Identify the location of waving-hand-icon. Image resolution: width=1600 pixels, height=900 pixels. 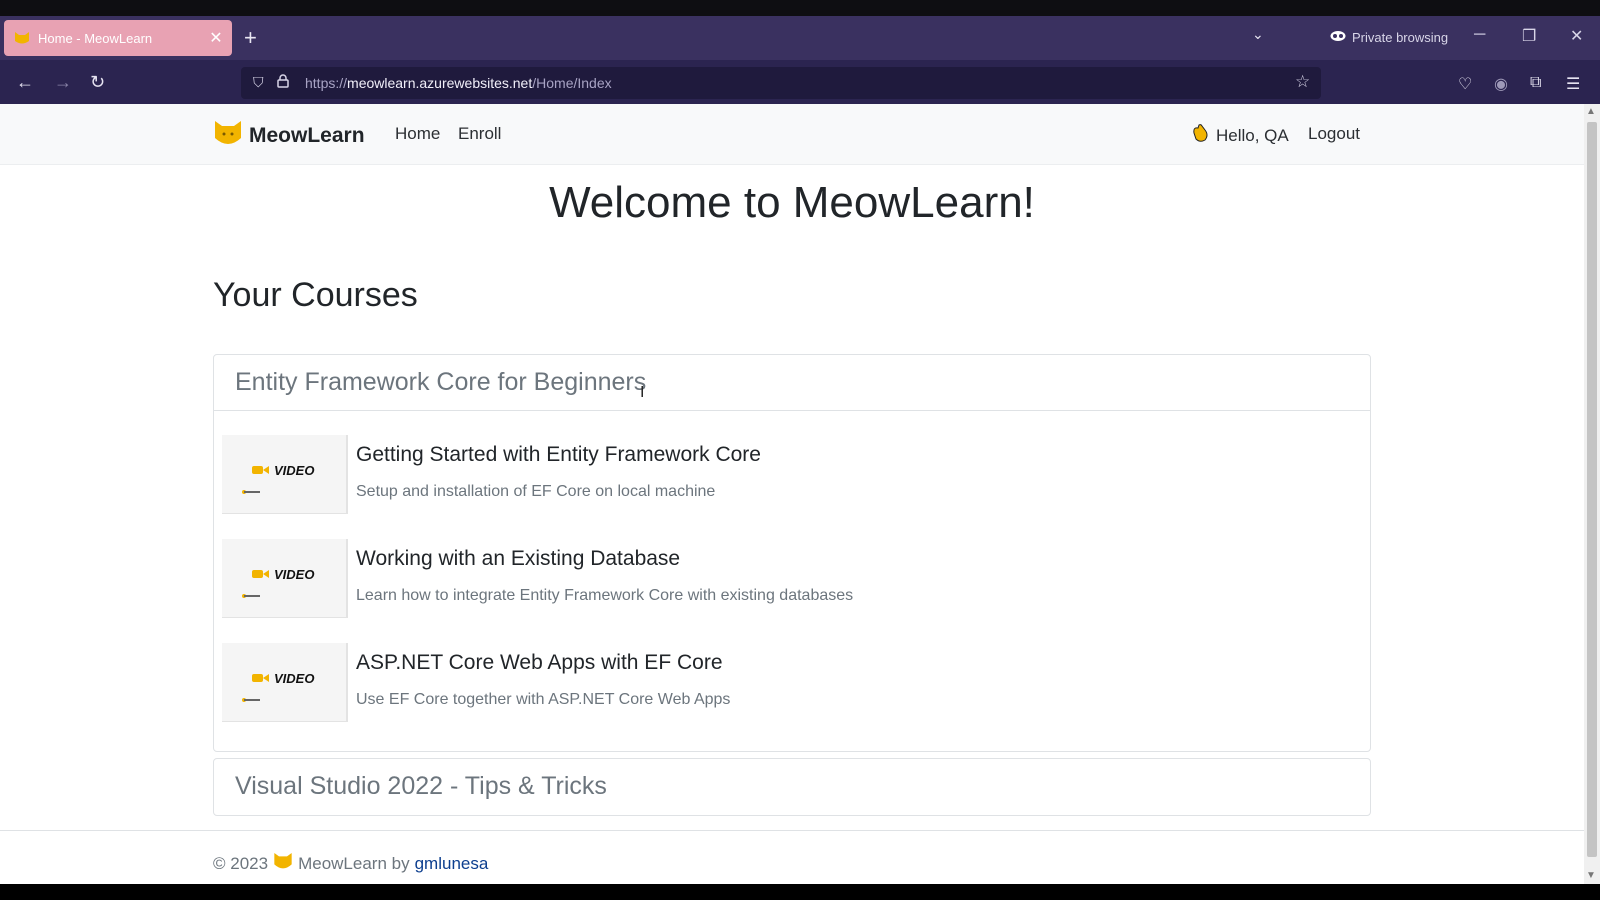
(1200, 135).